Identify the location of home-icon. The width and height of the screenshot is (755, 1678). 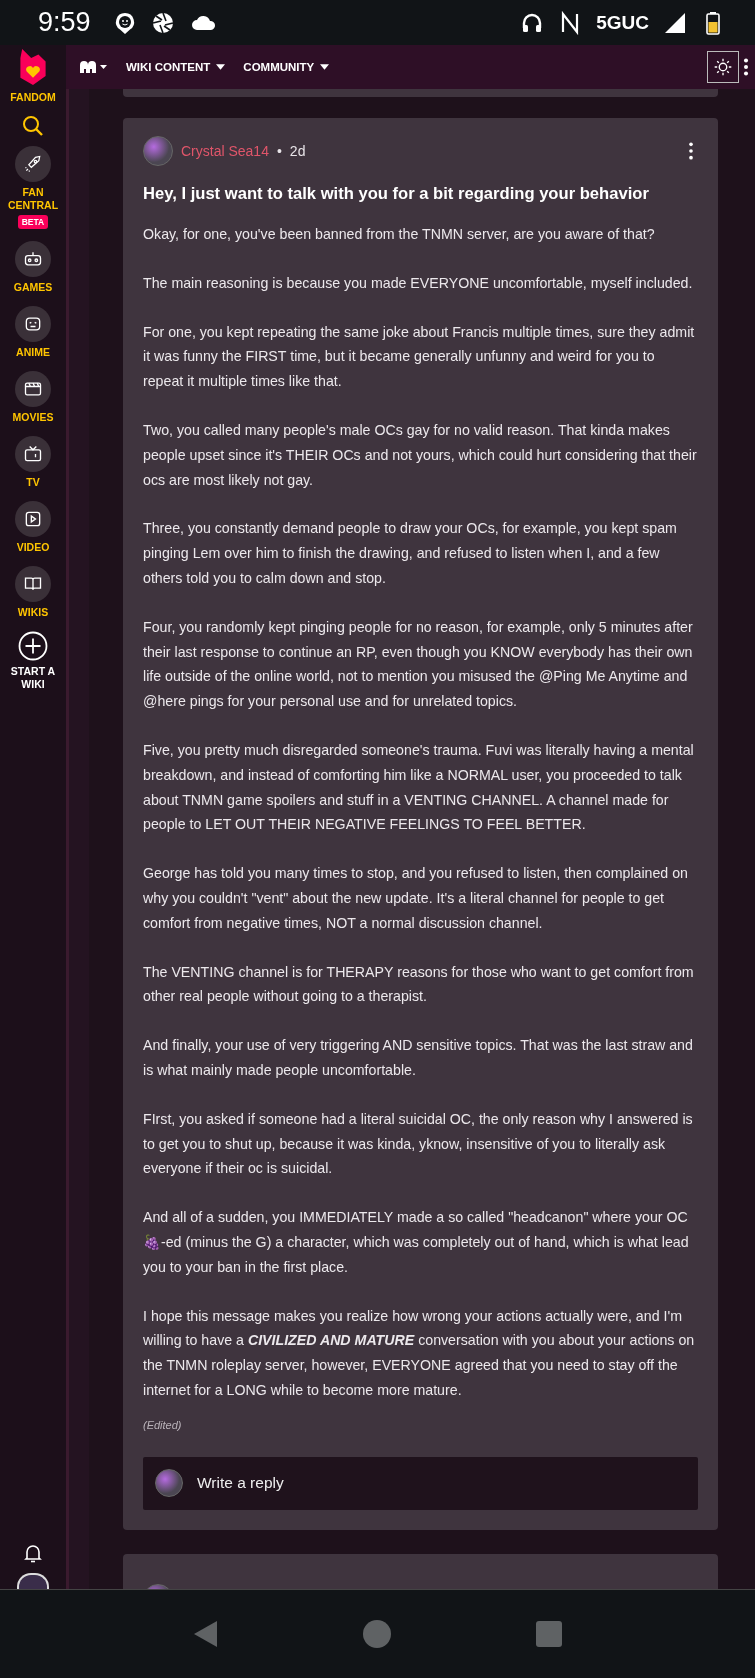
(377, 1634).